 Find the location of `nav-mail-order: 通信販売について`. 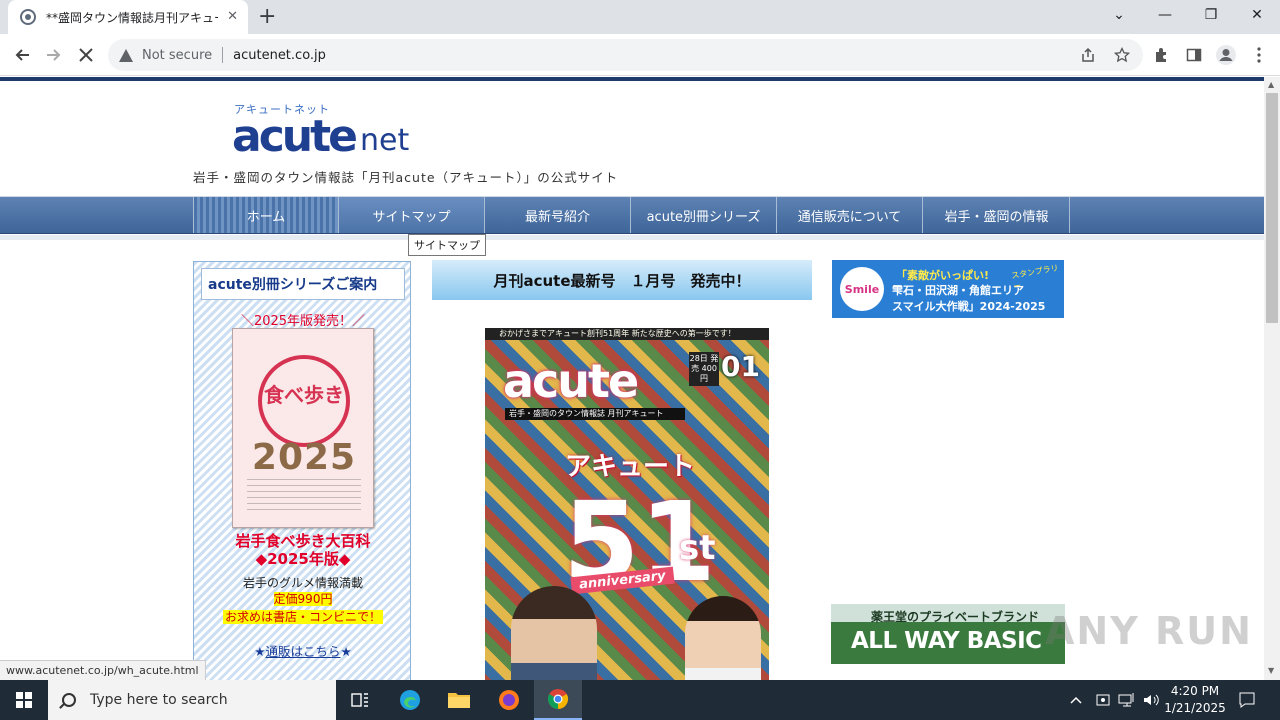

nav-mail-order: 通信販売について is located at coordinates (850, 215).